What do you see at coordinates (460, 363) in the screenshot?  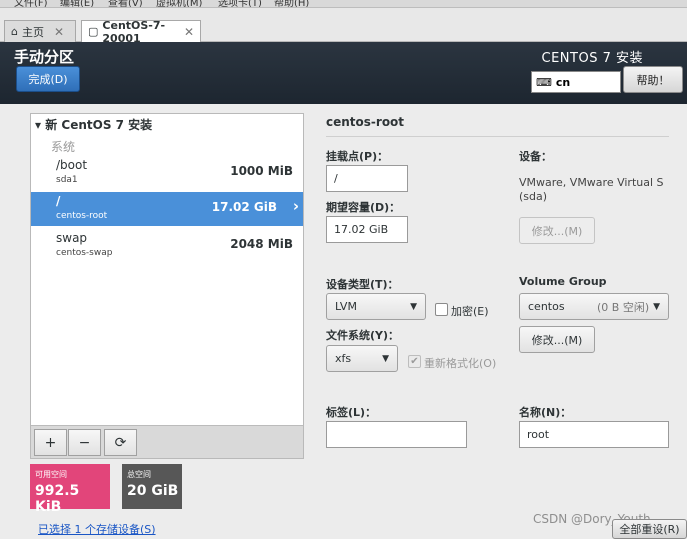 I see `reformat-label: 重新格式化(O)` at bounding box center [460, 363].